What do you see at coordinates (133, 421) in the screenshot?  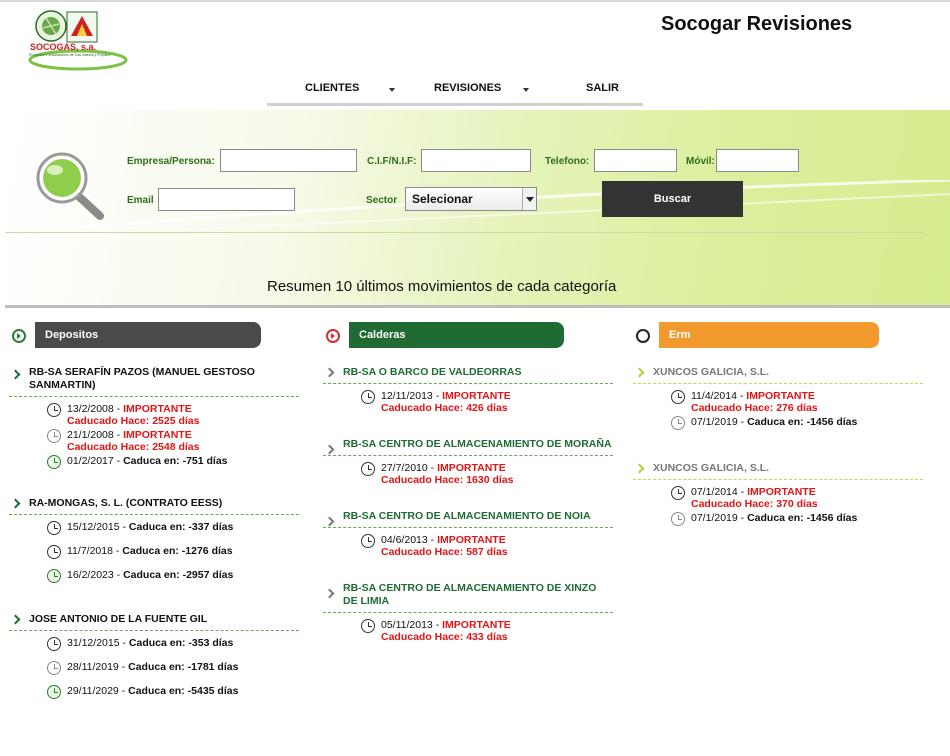 I see `entry-note: Caducado Hace: 2525 días` at bounding box center [133, 421].